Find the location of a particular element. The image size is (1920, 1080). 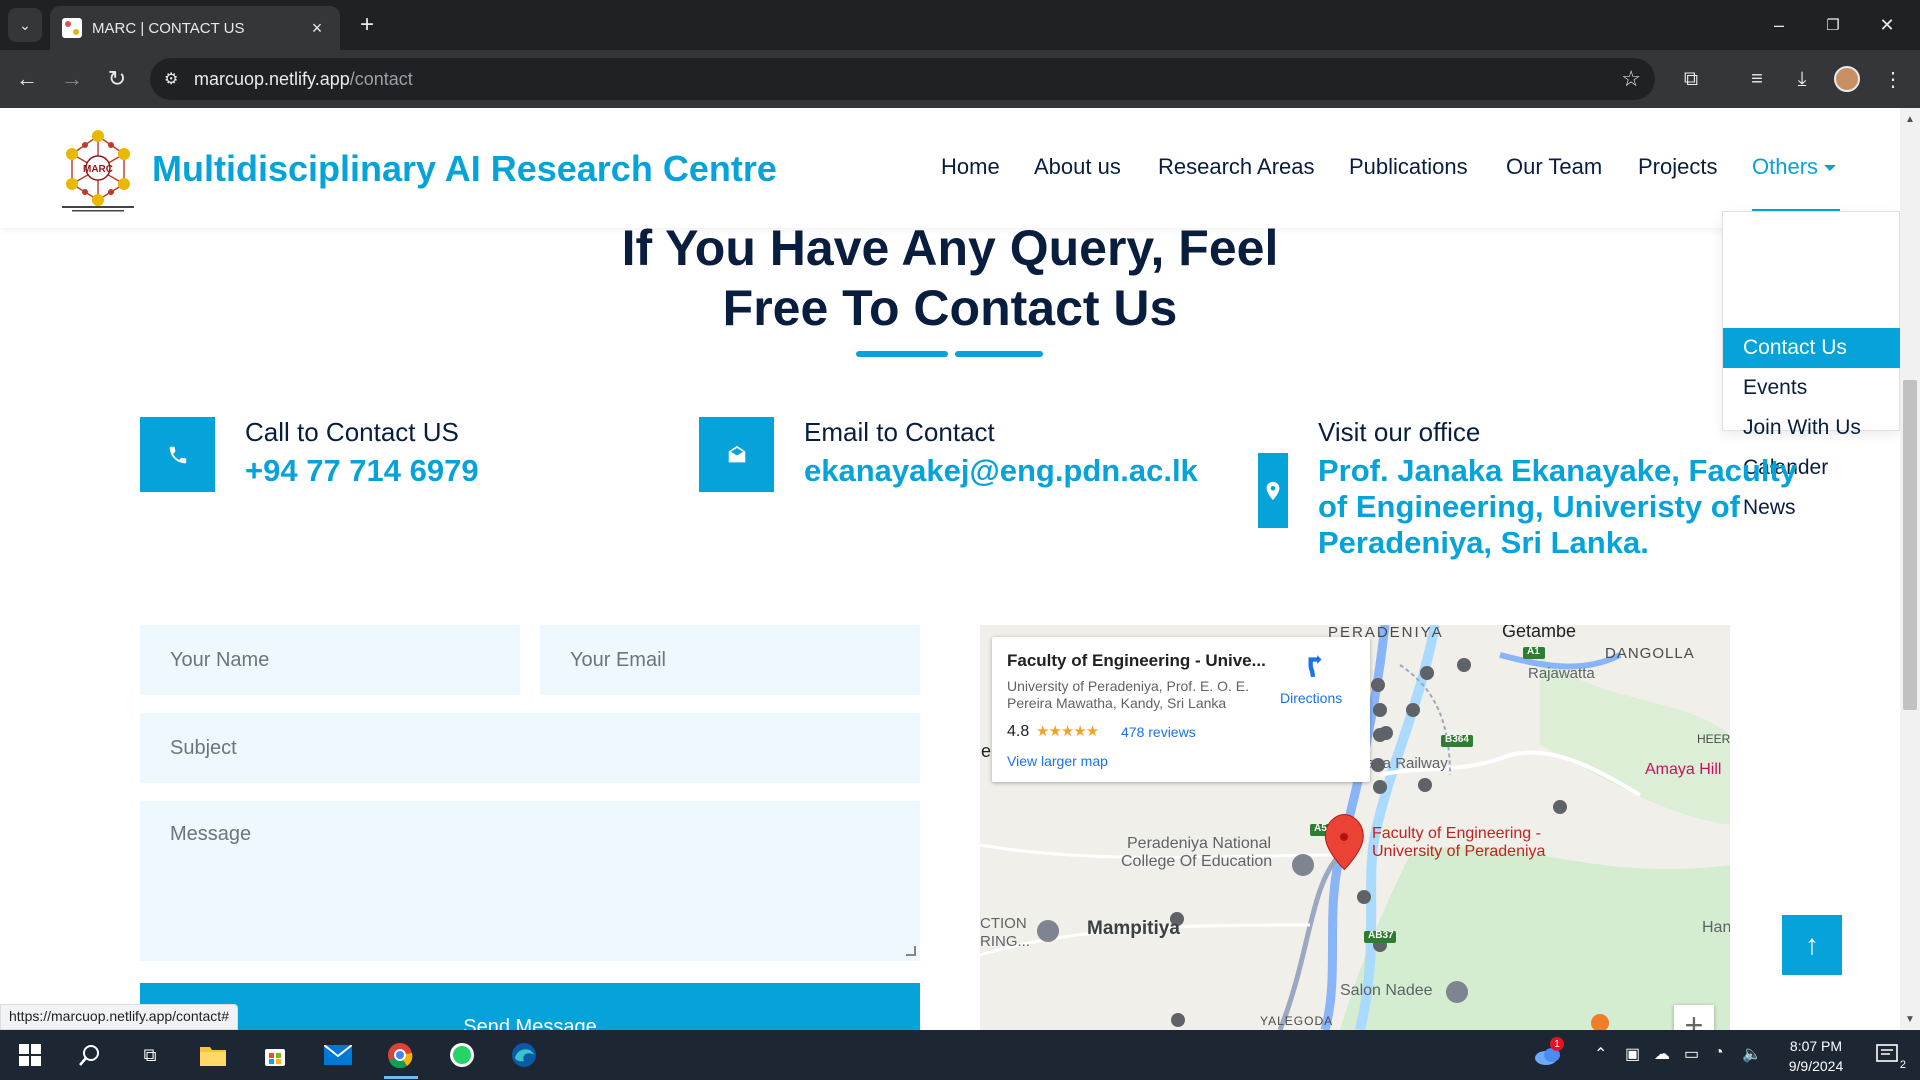

nav-about: About us is located at coordinates (1077, 167).